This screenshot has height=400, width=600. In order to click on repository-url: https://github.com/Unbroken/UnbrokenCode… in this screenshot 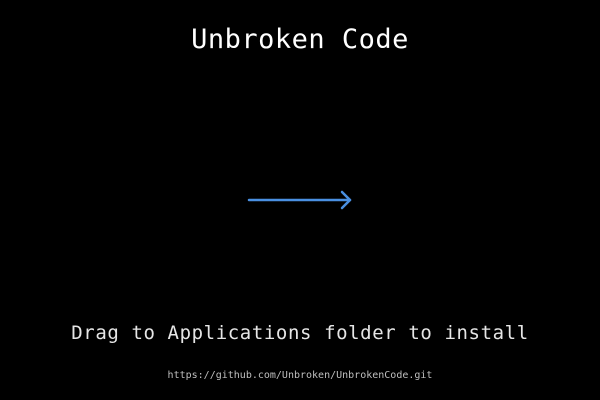, I will do `click(300, 375)`.